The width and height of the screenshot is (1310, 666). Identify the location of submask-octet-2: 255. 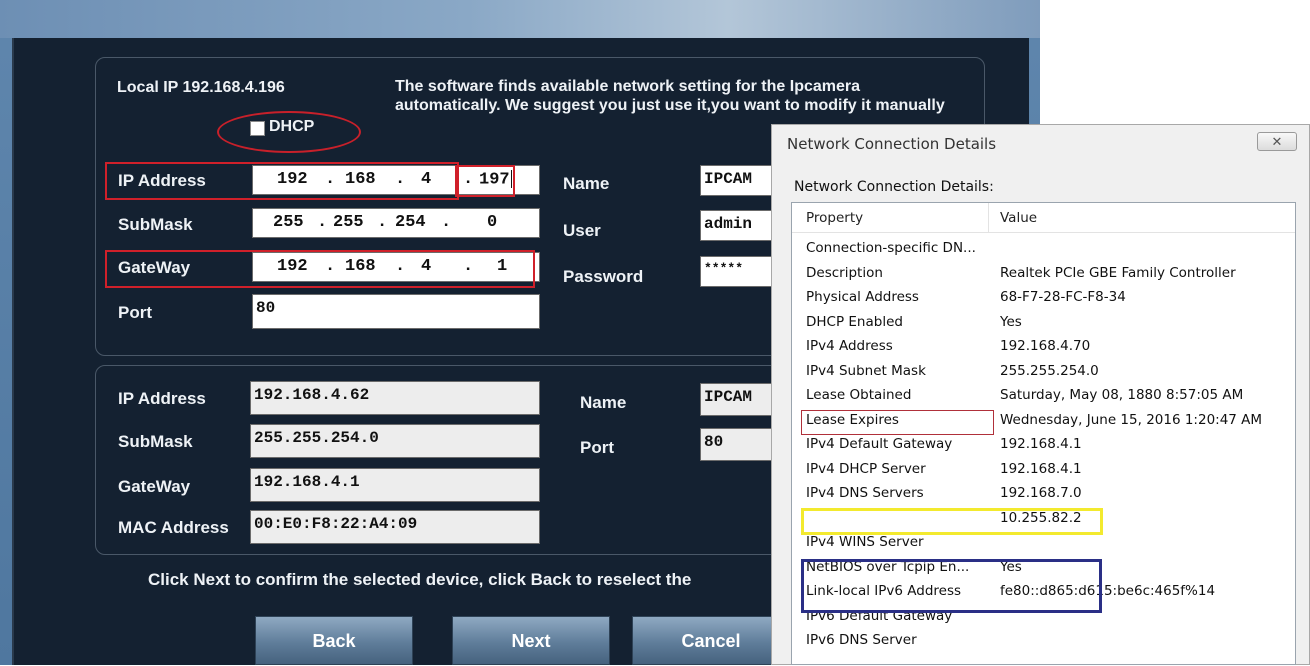
(348, 222).